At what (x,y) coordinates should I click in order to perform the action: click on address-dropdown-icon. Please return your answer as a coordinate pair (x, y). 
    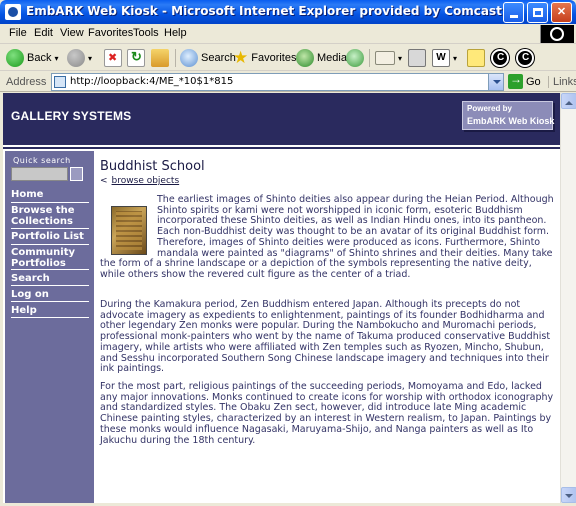
    Looking at the image, I should click on (495, 82).